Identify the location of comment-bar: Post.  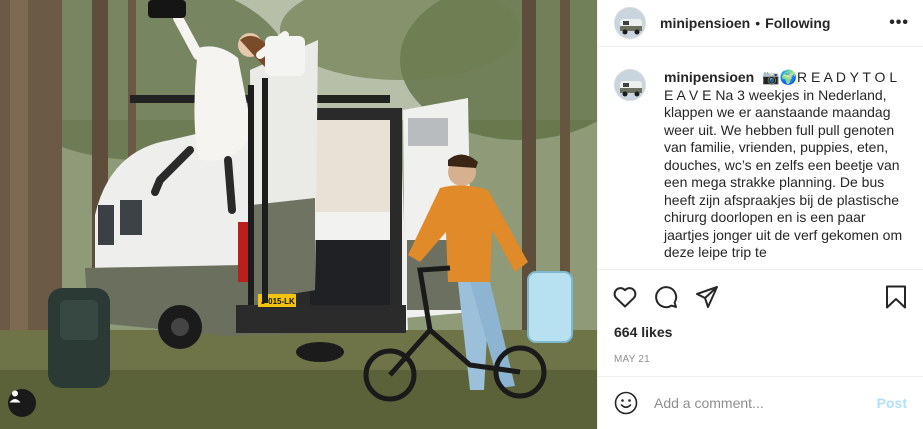
(760, 402).